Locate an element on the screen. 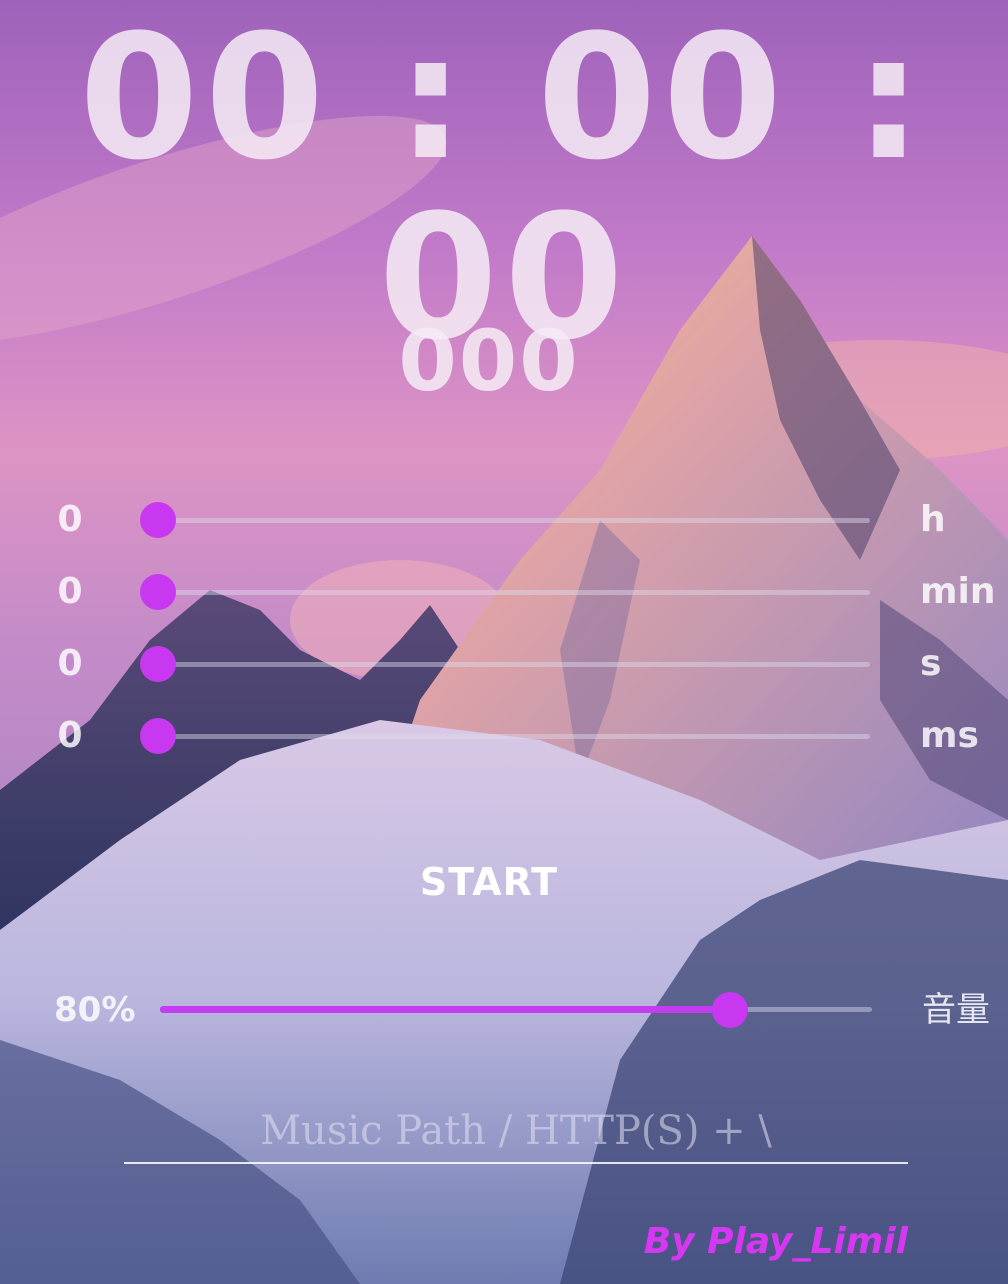 The width and height of the screenshot is (1008, 1284). hours-slider-track is located at coordinates (514, 520).